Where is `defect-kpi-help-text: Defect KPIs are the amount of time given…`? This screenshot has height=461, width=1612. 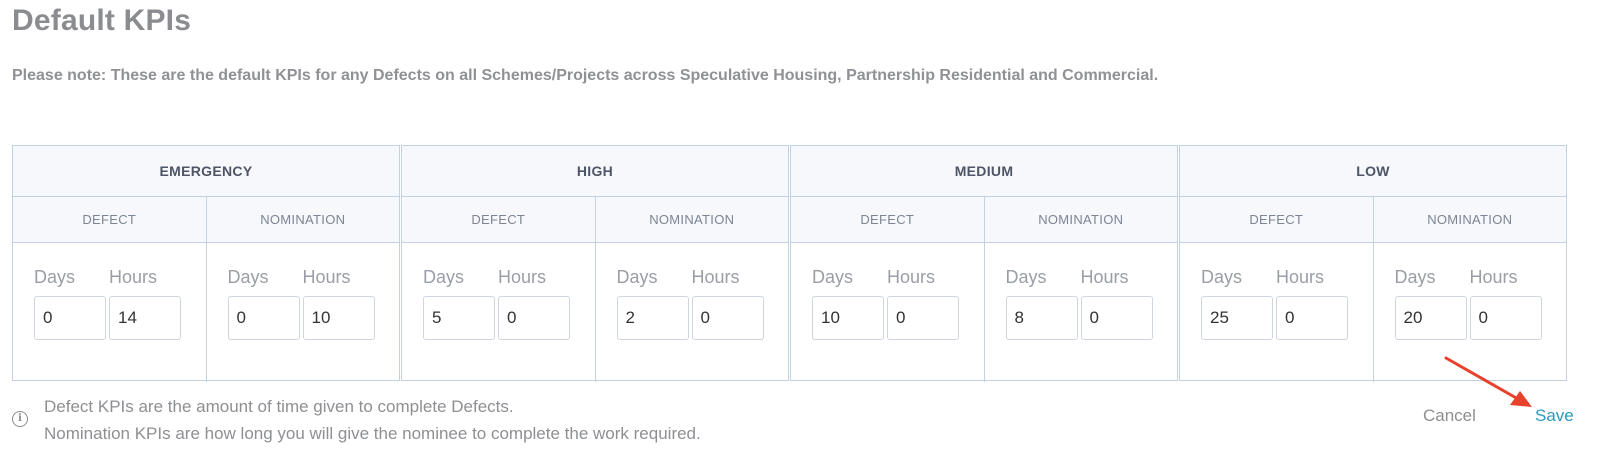
defect-kpi-help-text: Defect KPIs are the amount of time given… is located at coordinates (279, 406).